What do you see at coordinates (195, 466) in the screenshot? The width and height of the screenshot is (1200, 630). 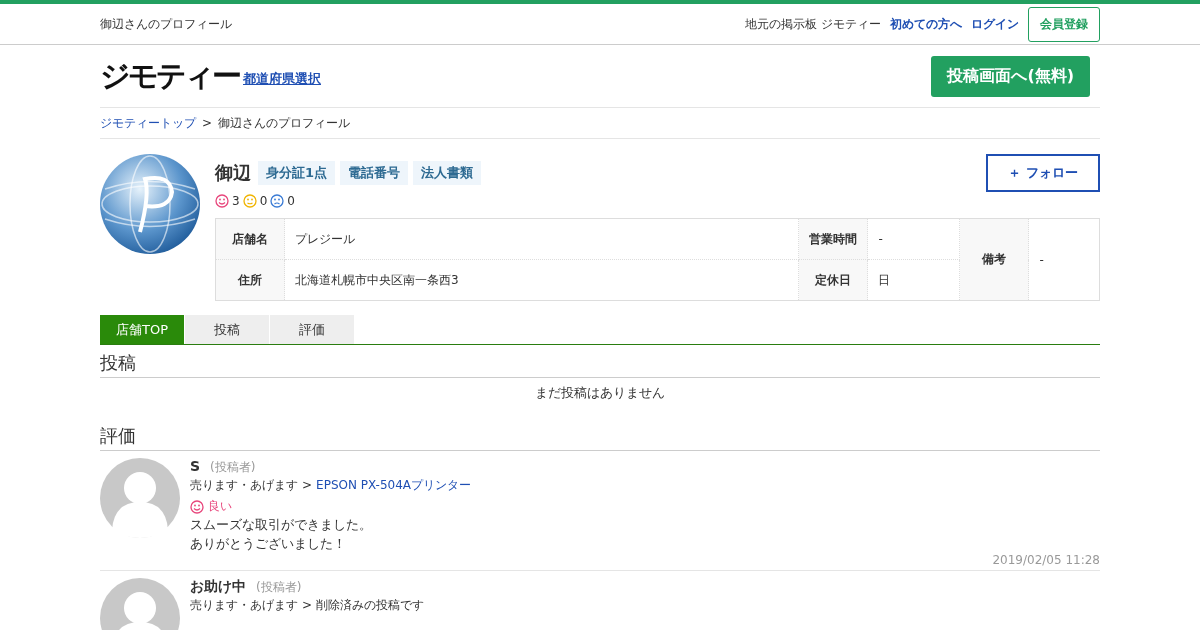 I see `reviewer-name: S` at bounding box center [195, 466].